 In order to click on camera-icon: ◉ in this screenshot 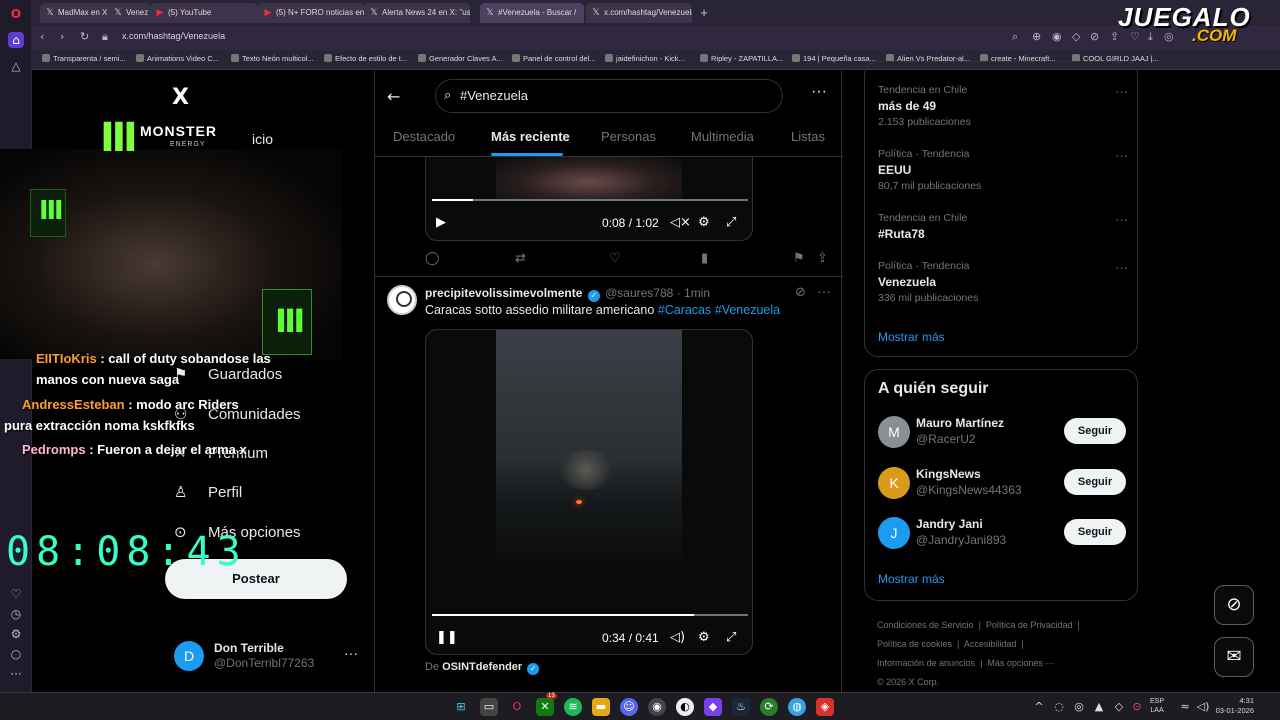, I will do `click(1057, 36)`.